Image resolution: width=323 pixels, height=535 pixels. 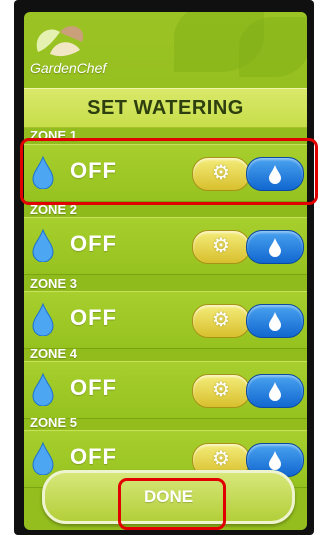 I want to click on done-label: DONE, so click(x=168, y=496).